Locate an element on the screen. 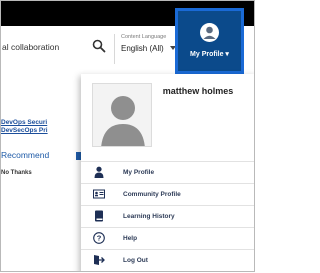  menu-item-community-profile: Community Profile is located at coordinates (167, 194).